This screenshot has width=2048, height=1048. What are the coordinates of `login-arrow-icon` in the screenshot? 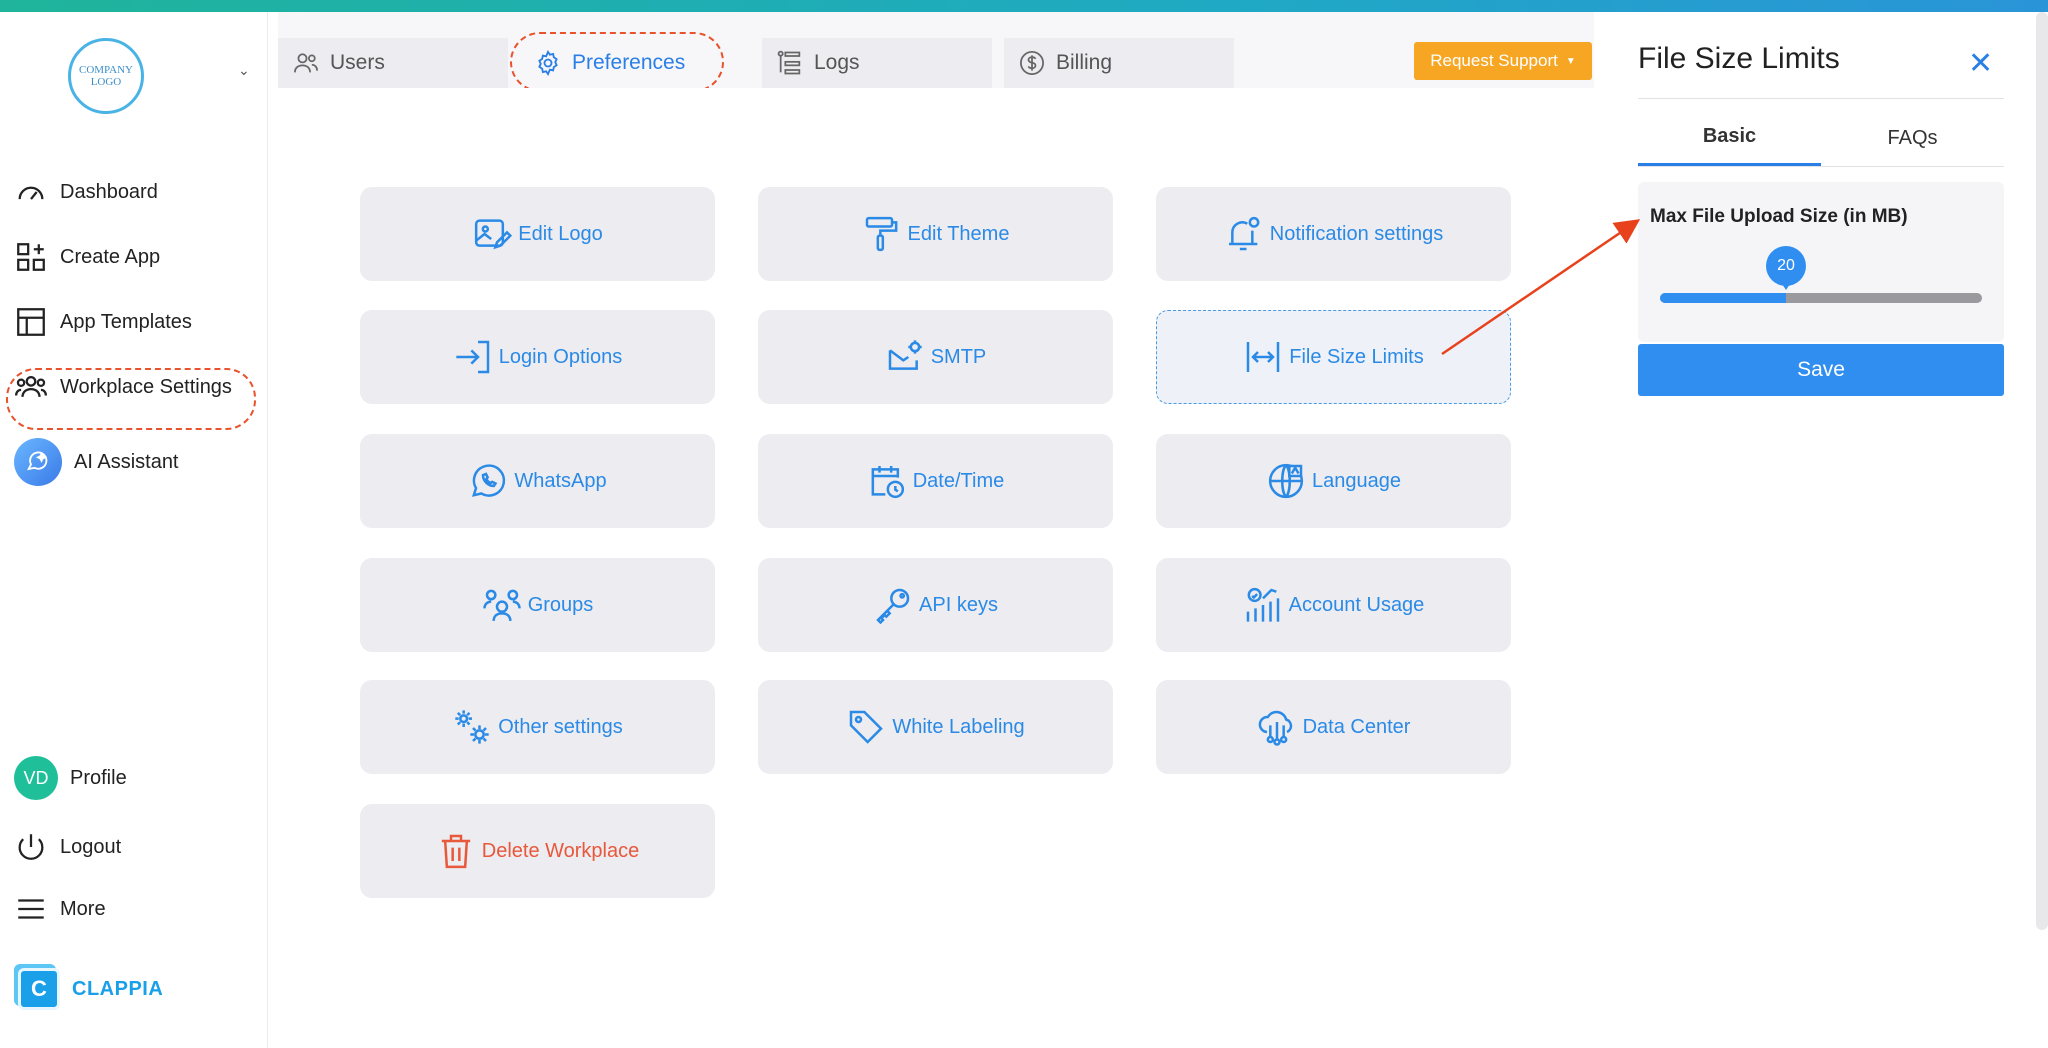 It's located at (473, 357).